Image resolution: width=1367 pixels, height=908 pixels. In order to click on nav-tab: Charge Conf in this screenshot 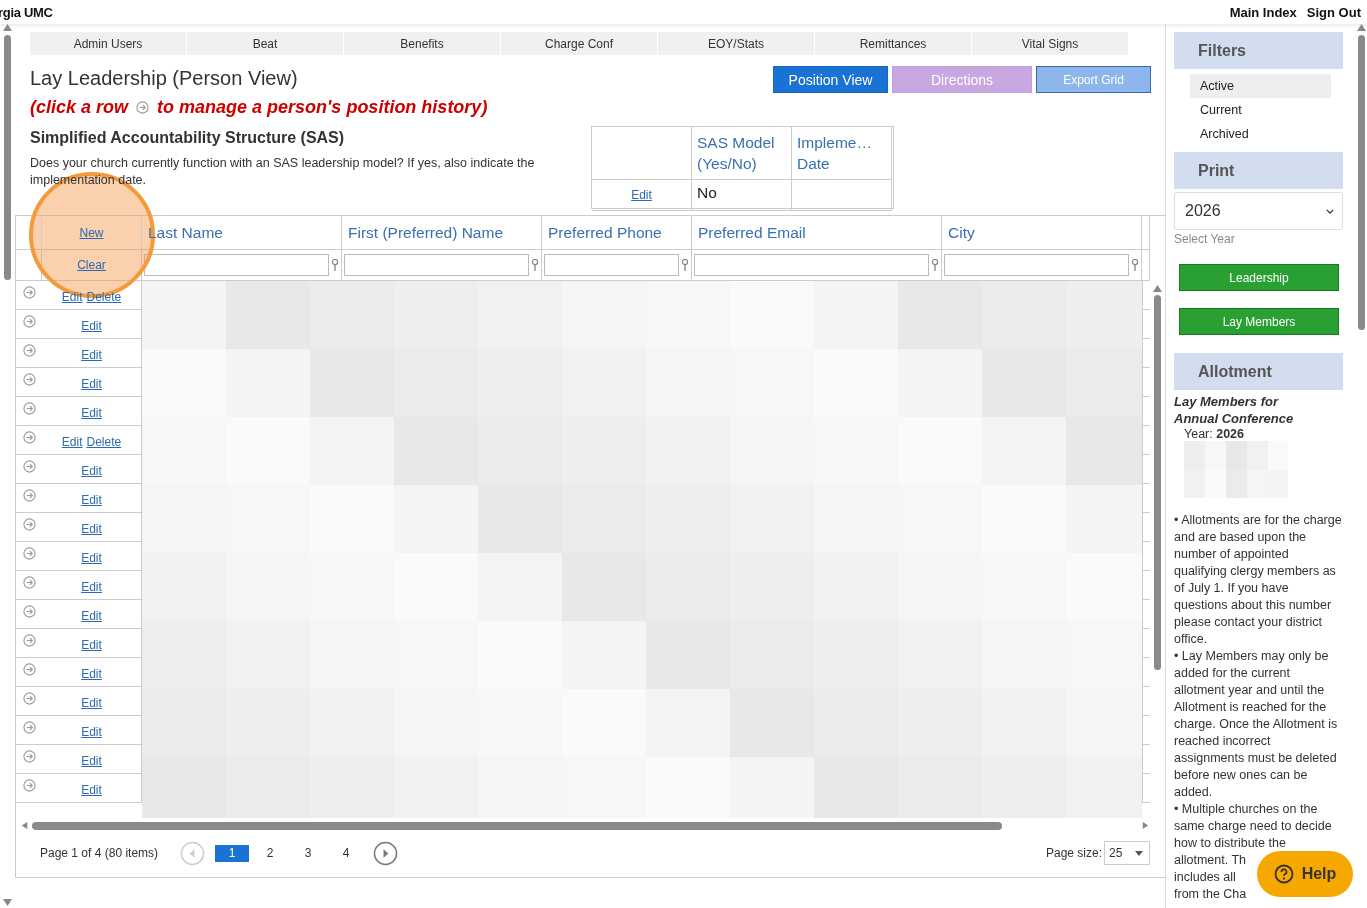, I will do `click(579, 43)`.